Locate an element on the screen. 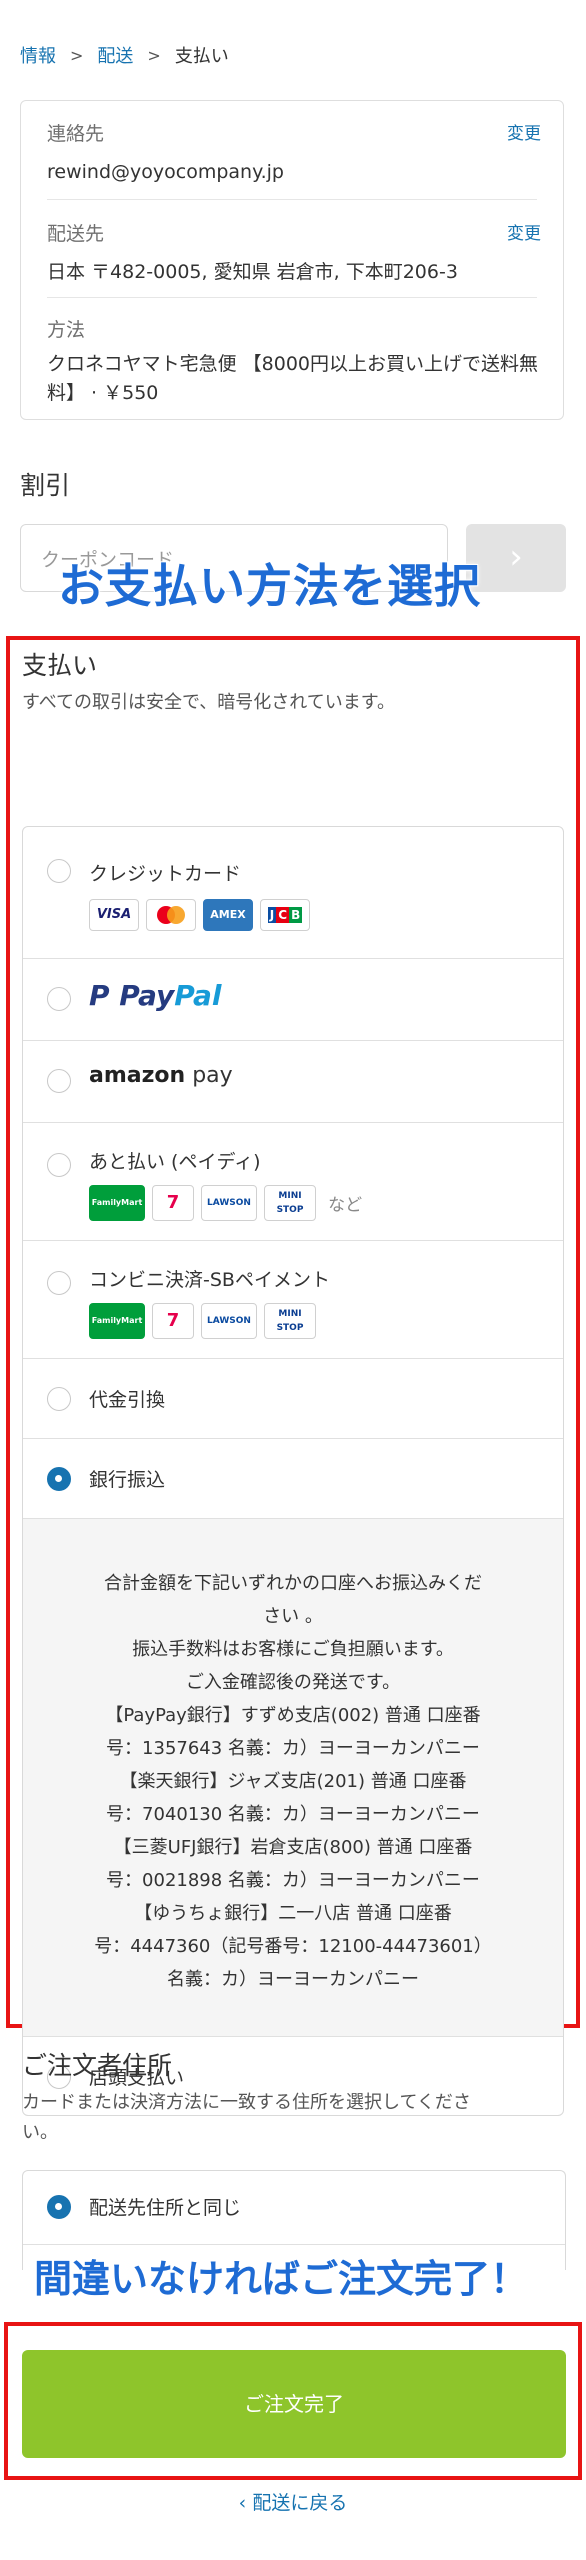 This screenshot has height=2560, width=586. billing-subtitle-line: カードまたは決済方法に一致する住所を選択してくださ is located at coordinates (246, 2102).